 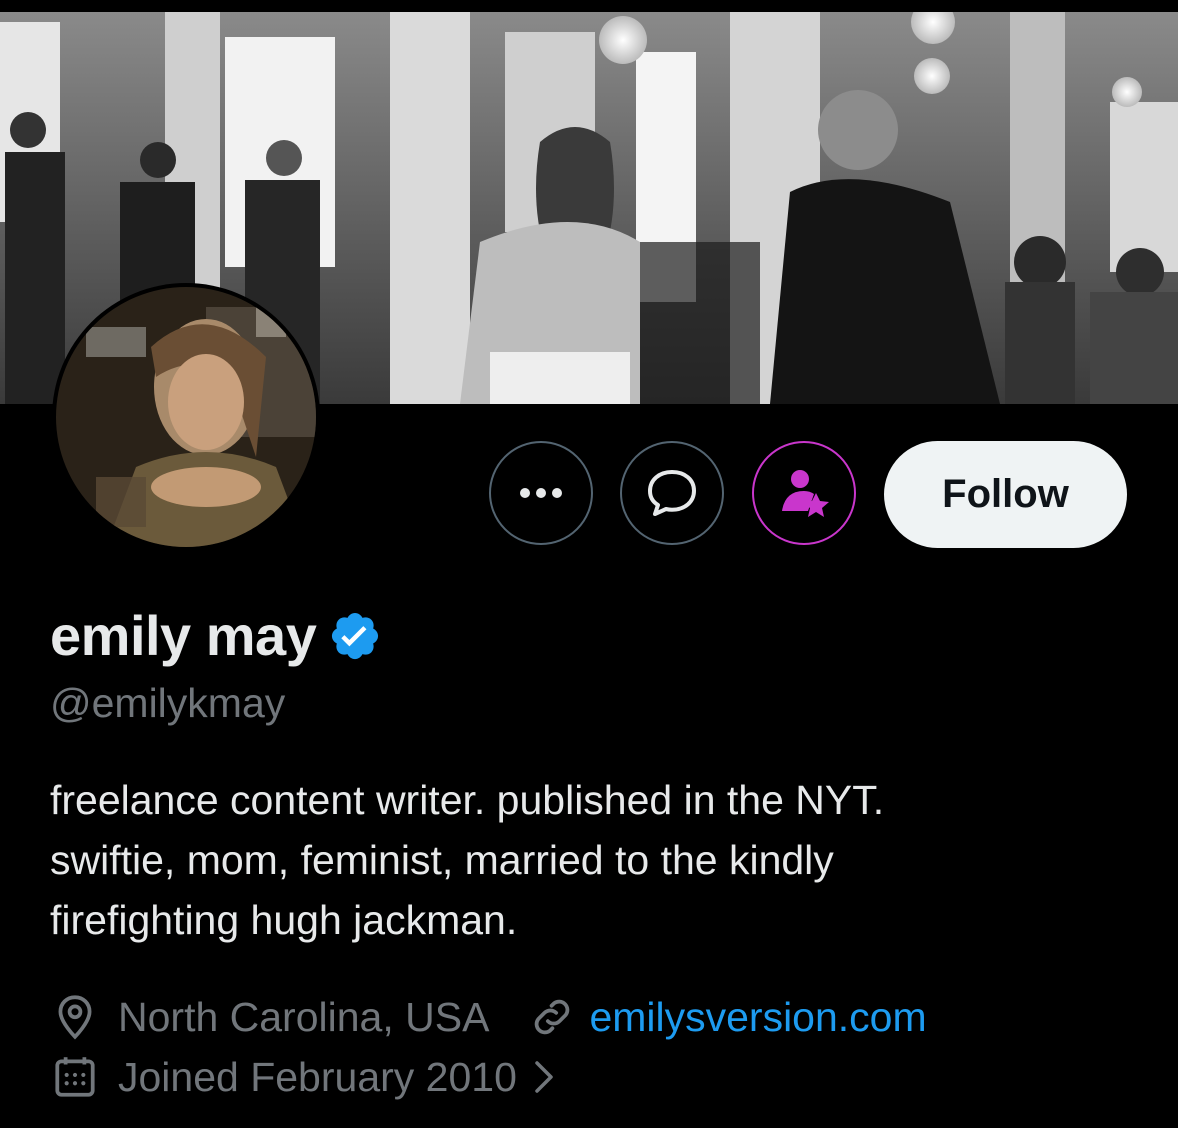 I want to click on person-star-icon, so click(x=805, y=493).